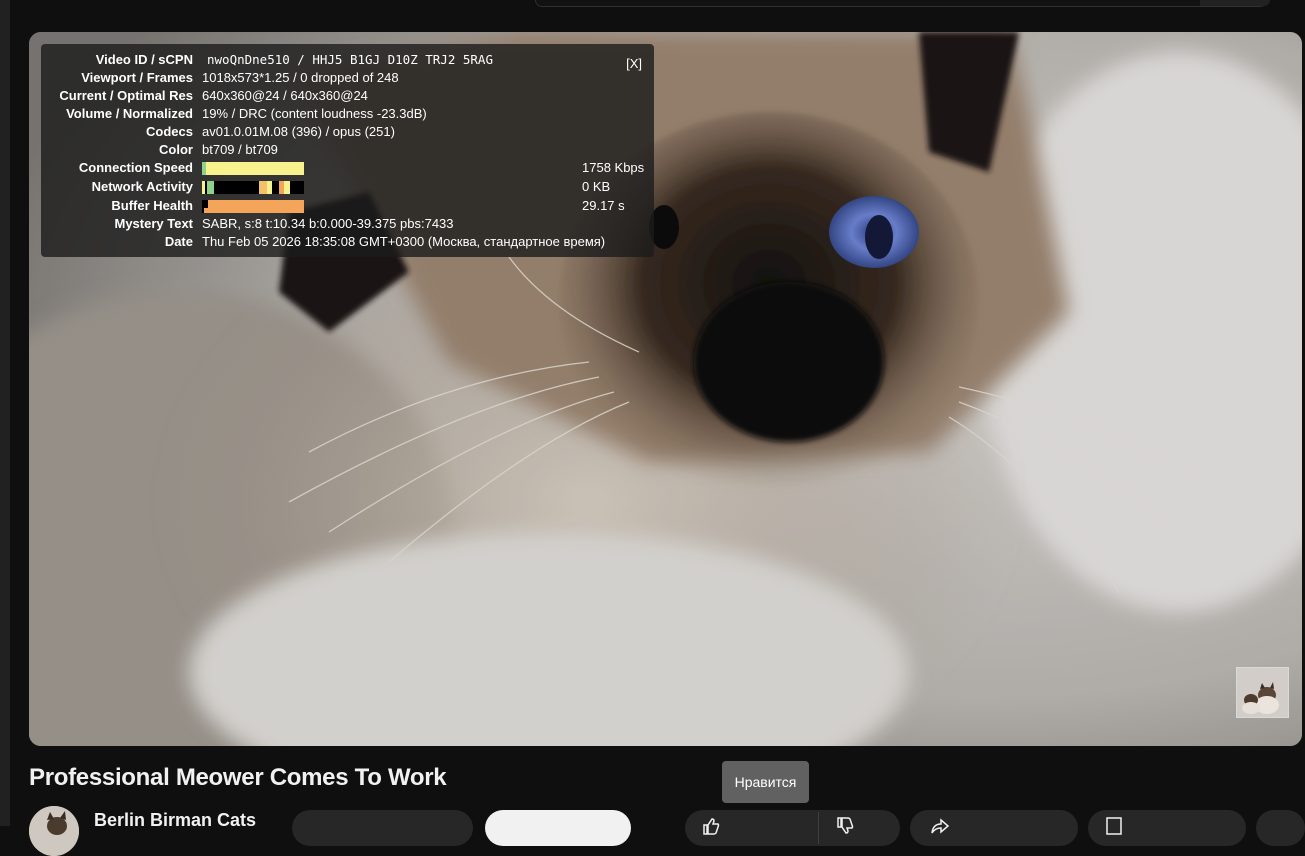 This screenshot has height=856, width=1305. Describe the element at coordinates (596, 186) in the screenshot. I see `stats-side-value: 0 KB` at that location.